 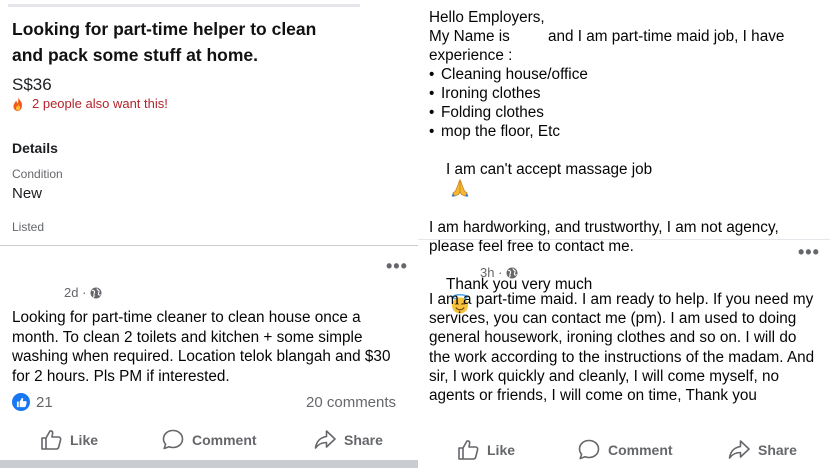 I want to click on post-meta: 2d ·, so click(x=83, y=292).